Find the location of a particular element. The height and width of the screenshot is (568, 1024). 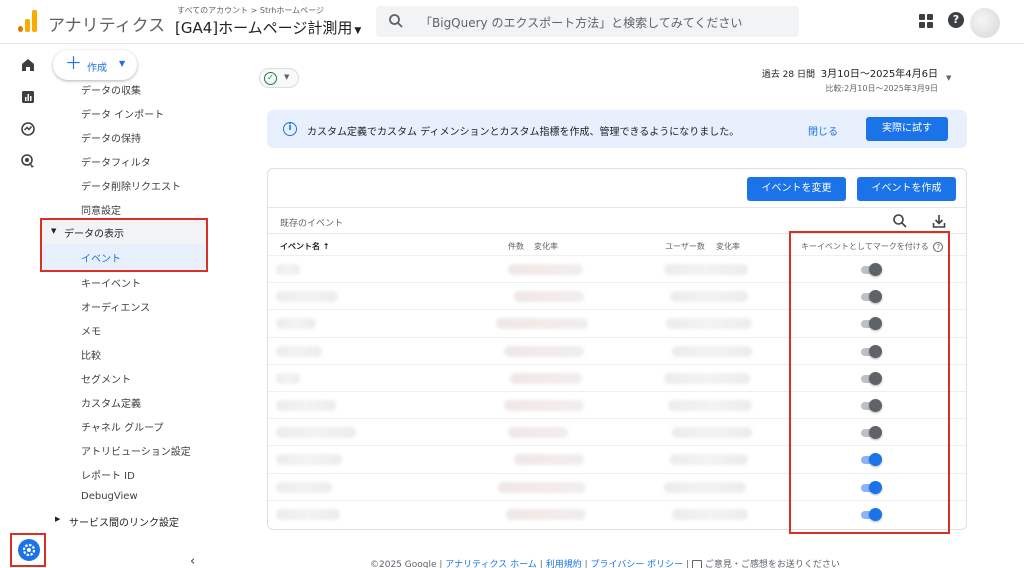

property-selector: [GA4]ホームページ計測用 ▼ is located at coordinates (268, 27).